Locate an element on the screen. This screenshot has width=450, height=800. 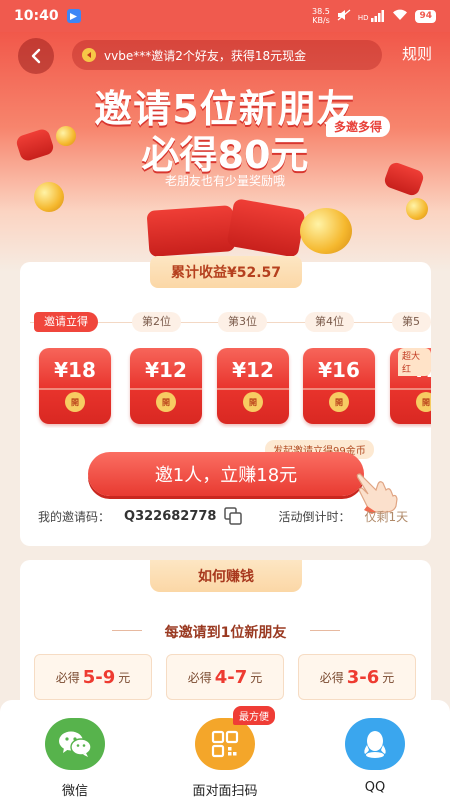
share-qr-code: 面对面扫码 is located at coordinates (225, 758).